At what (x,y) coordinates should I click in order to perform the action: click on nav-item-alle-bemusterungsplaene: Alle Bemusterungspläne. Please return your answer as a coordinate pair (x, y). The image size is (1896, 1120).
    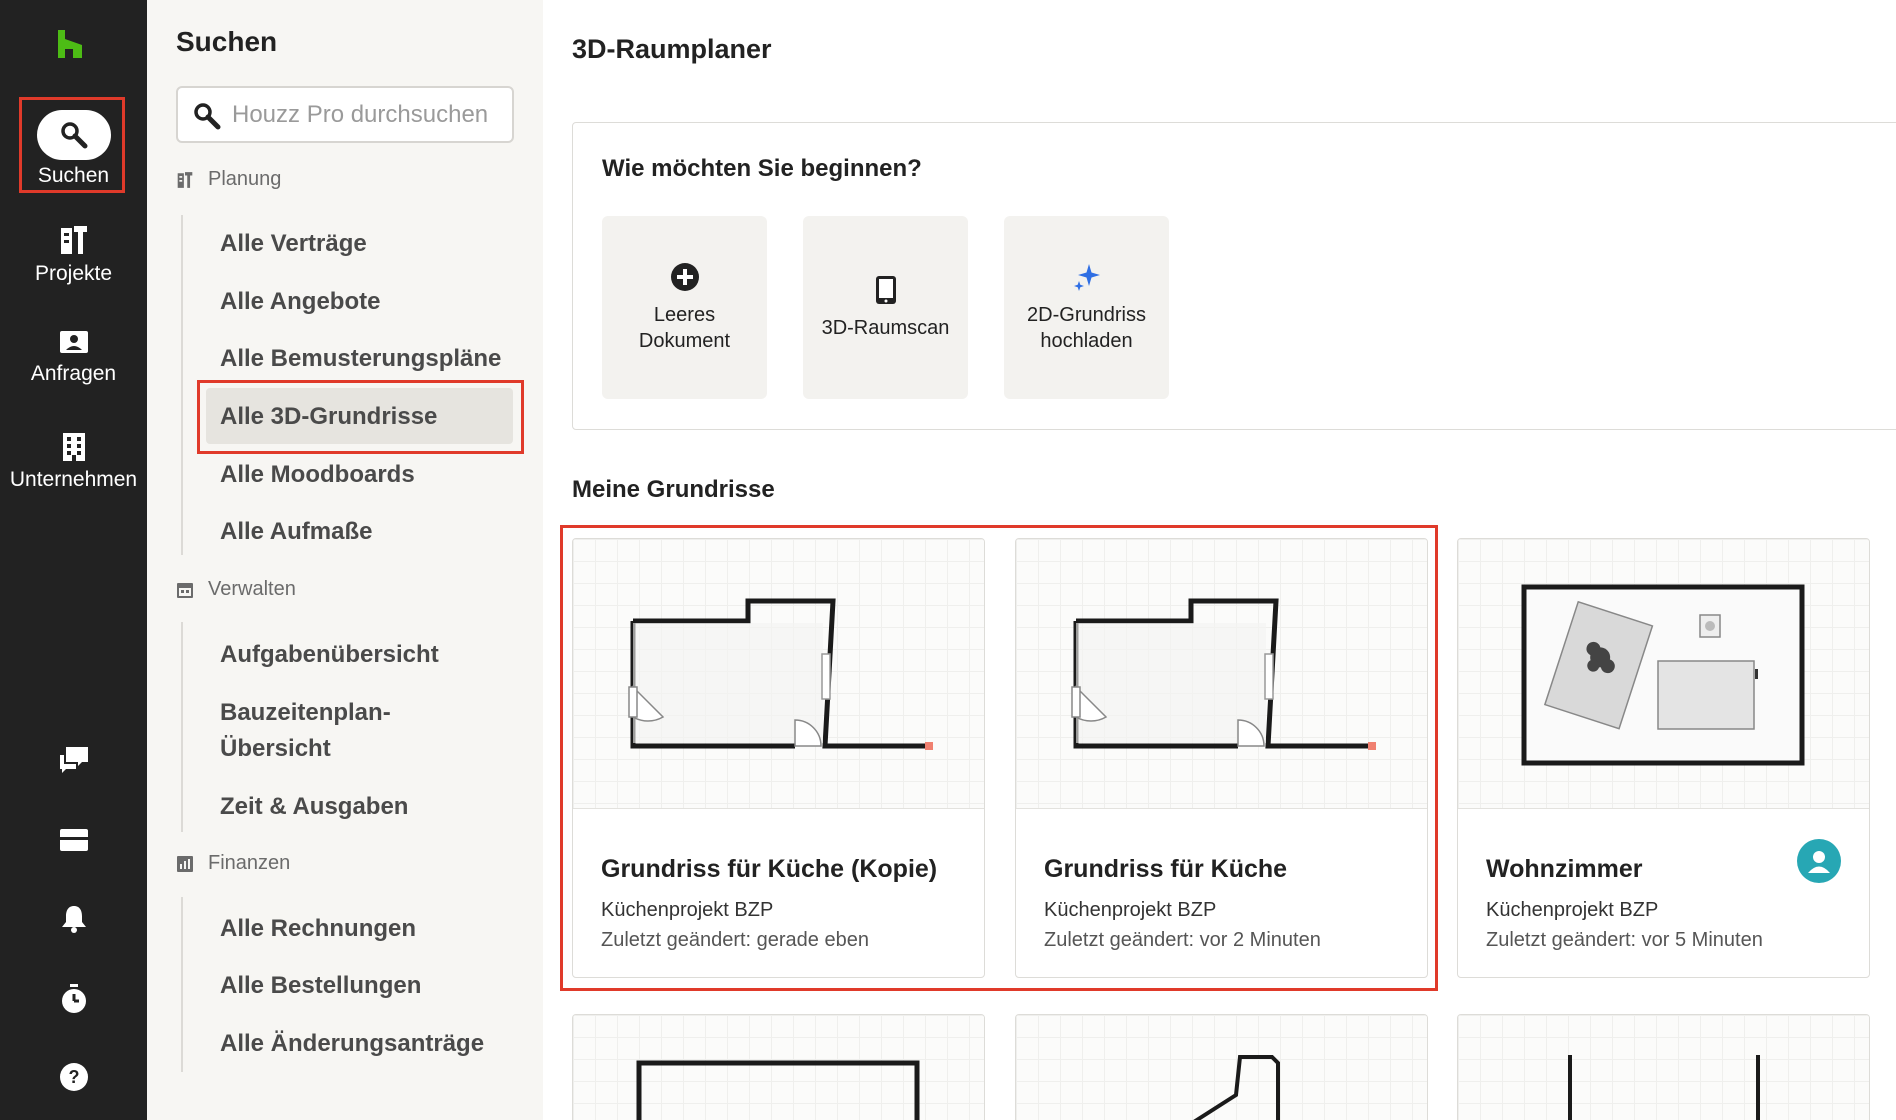
    Looking at the image, I should click on (360, 359).